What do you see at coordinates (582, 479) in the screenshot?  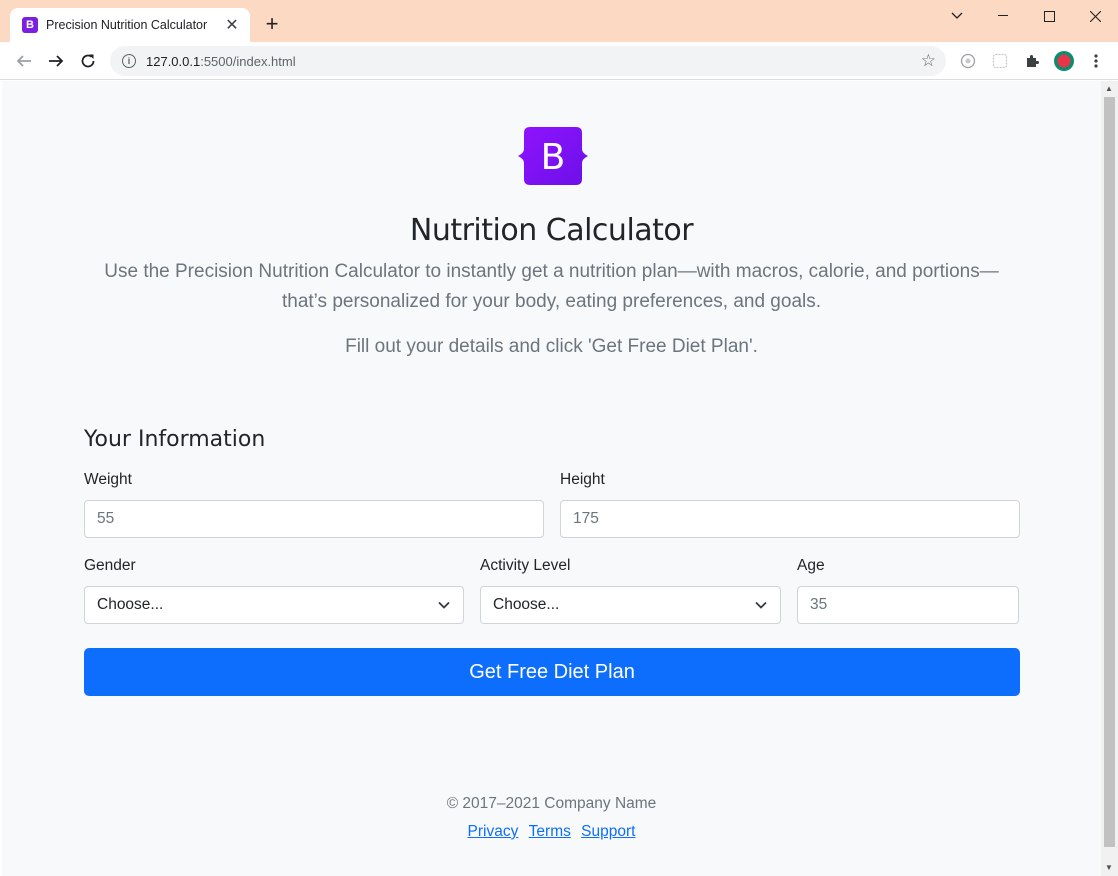 I see `height-label: Height` at bounding box center [582, 479].